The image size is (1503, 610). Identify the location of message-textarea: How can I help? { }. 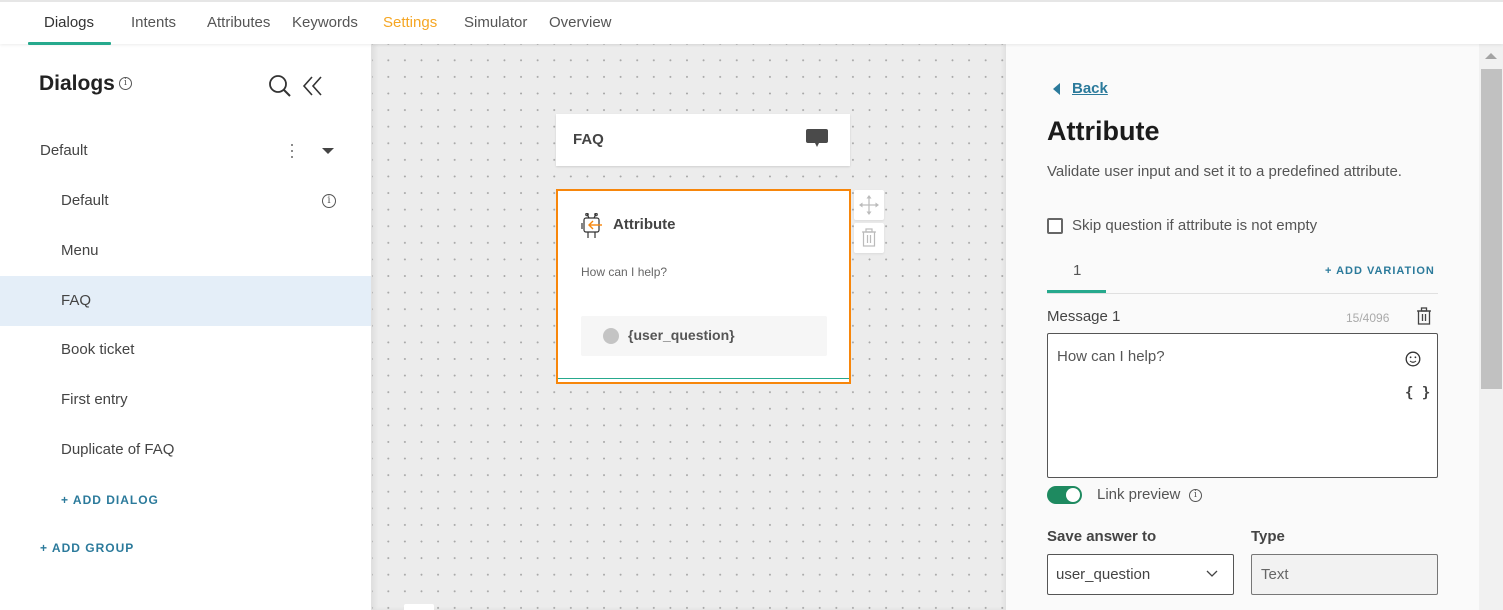
(1242, 405).